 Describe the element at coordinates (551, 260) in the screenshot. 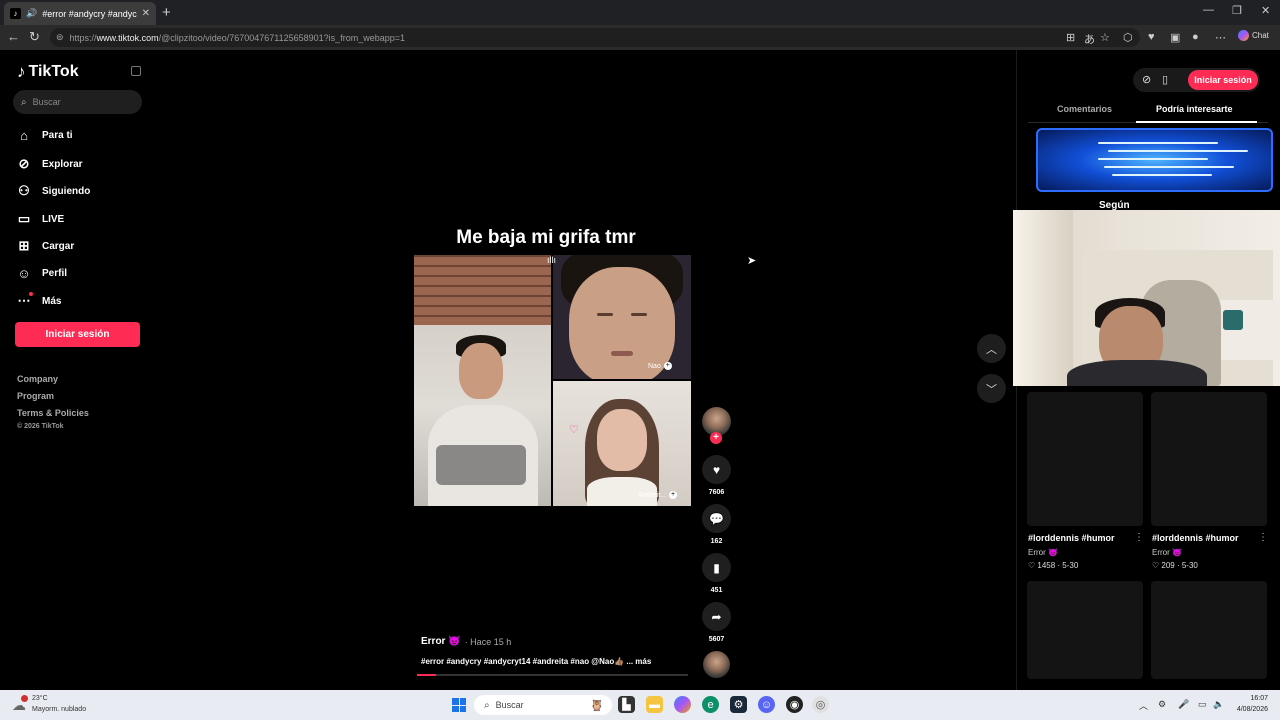

I see `audio-wave-icon: ıllı` at that location.